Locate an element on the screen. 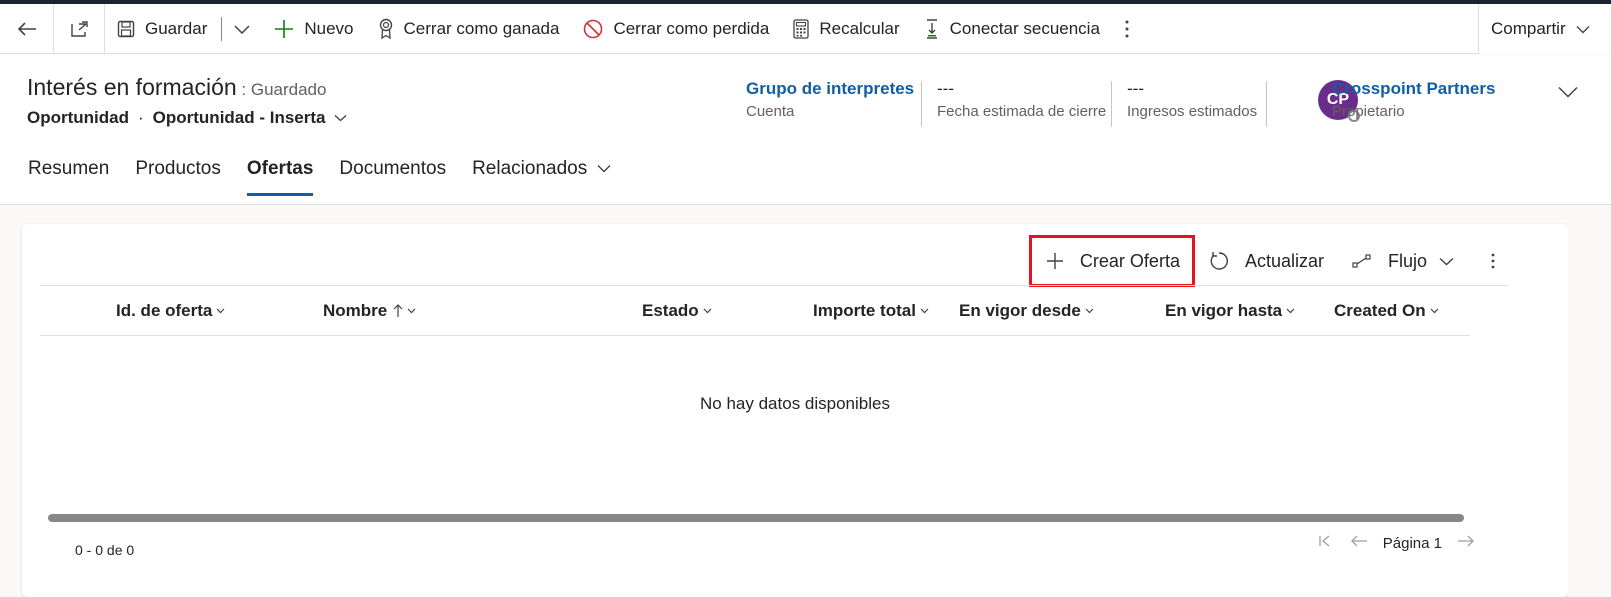 This screenshot has height=597, width=1611. column-header-quote-id: Id. de oferta is located at coordinates (170, 311).